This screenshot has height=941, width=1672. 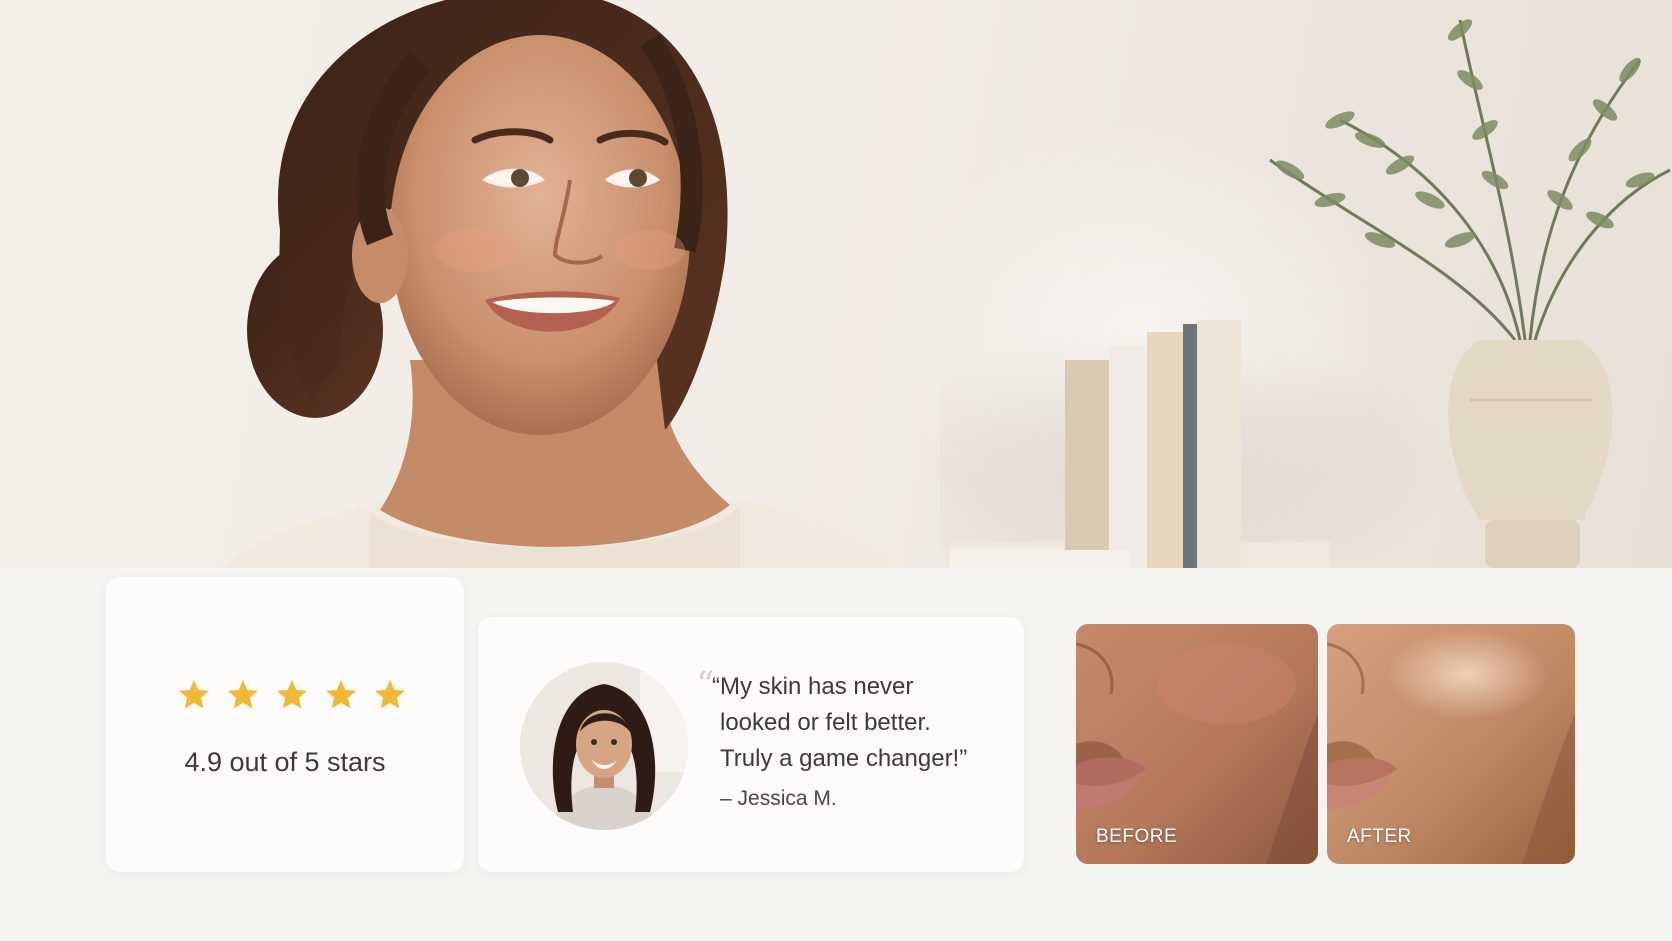 What do you see at coordinates (778, 798) in the screenshot?
I see `testimonial-author: – Jessica M.` at bounding box center [778, 798].